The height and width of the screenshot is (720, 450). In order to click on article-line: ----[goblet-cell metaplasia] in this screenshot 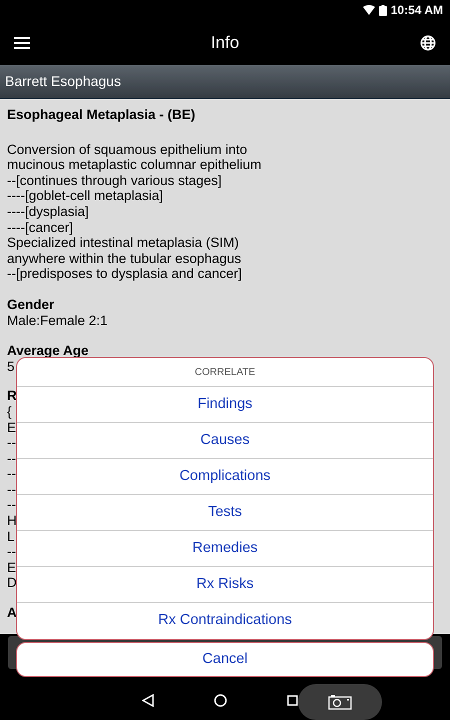, I will do `click(85, 196)`.